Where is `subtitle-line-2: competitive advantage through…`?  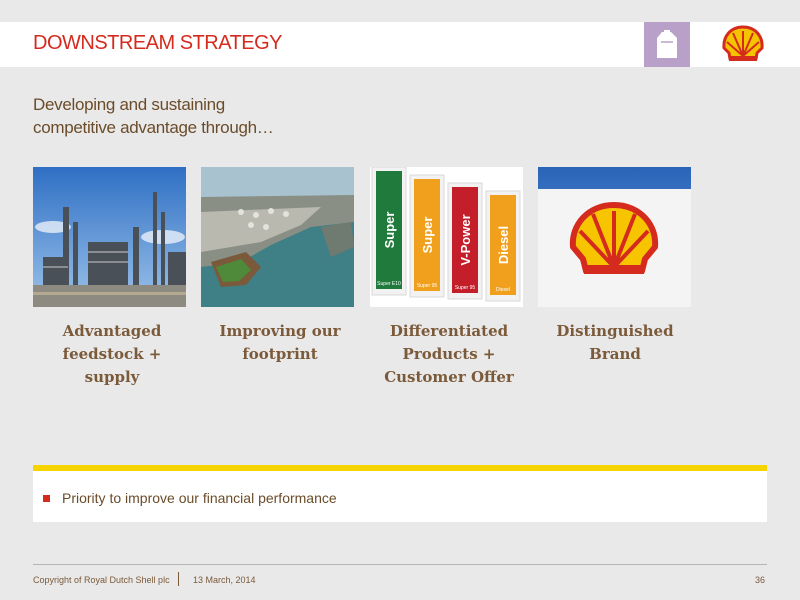 subtitle-line-2: competitive advantage through… is located at coordinates (153, 127).